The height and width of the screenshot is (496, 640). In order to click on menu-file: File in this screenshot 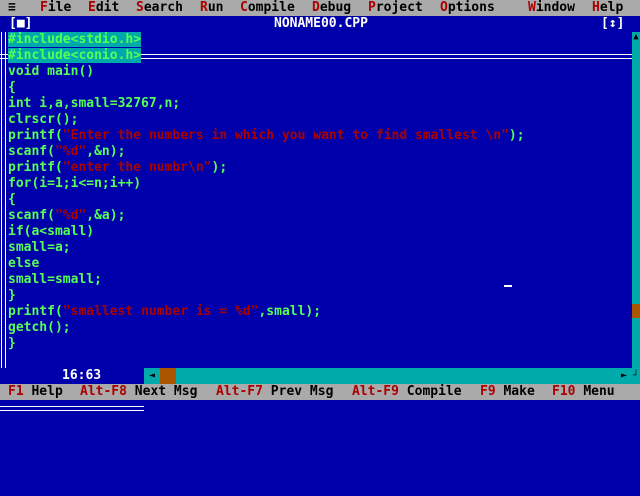, I will do `click(55, 8)`.